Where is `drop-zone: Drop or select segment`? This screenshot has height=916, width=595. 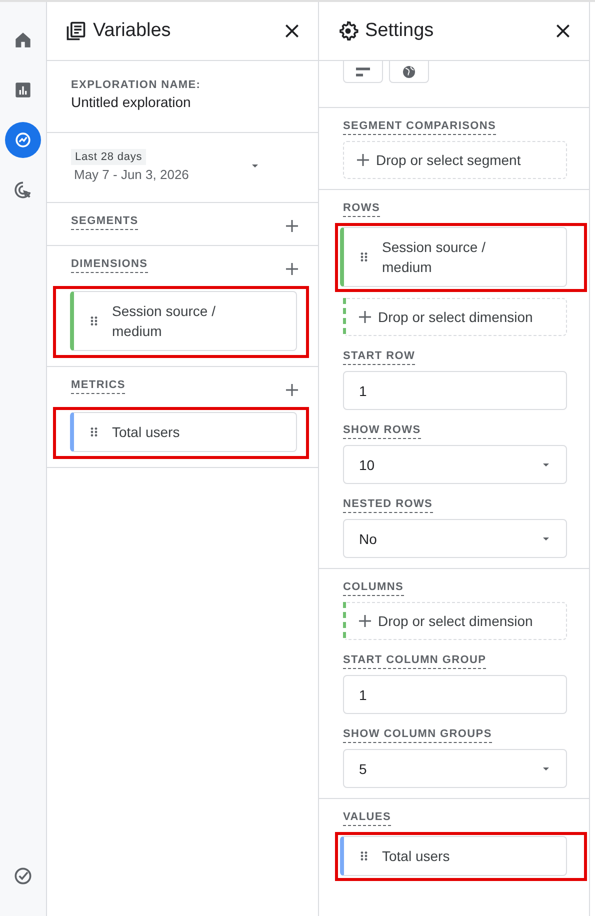 drop-zone: Drop or select segment is located at coordinates (455, 160).